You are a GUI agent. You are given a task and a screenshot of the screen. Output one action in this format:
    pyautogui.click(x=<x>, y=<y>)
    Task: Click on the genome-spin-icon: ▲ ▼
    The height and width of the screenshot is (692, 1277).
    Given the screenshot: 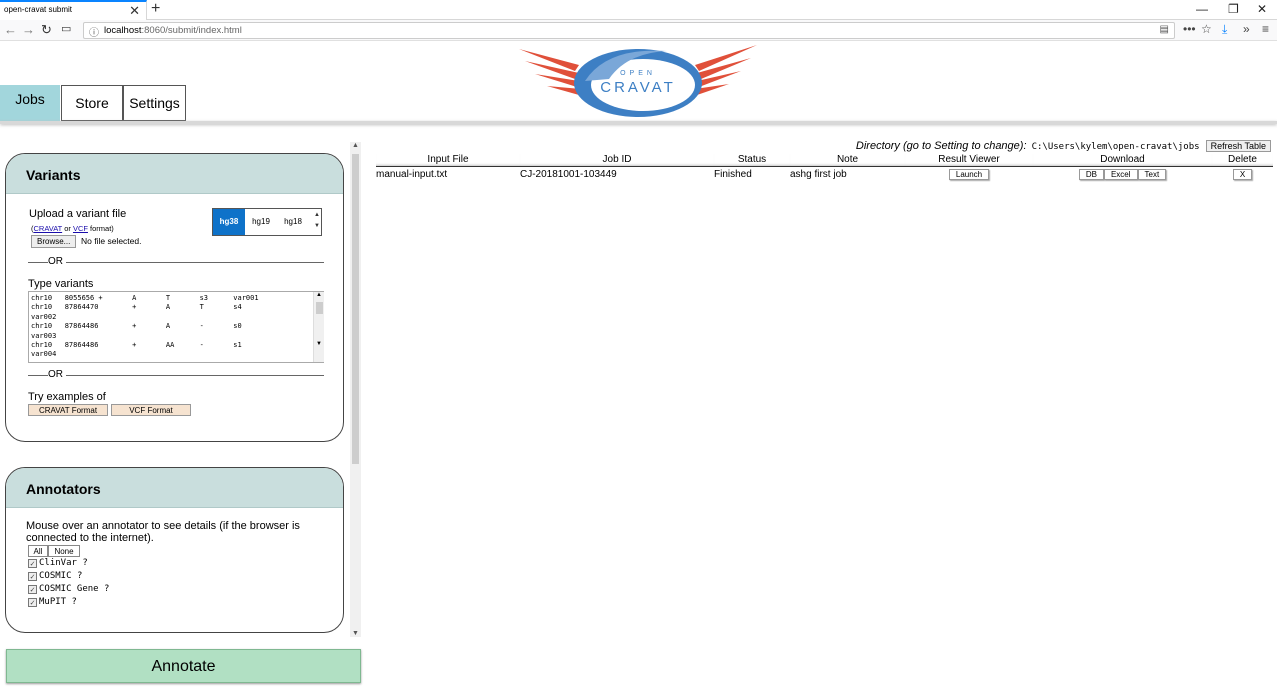 What is the action you would take?
    pyautogui.click(x=317, y=221)
    